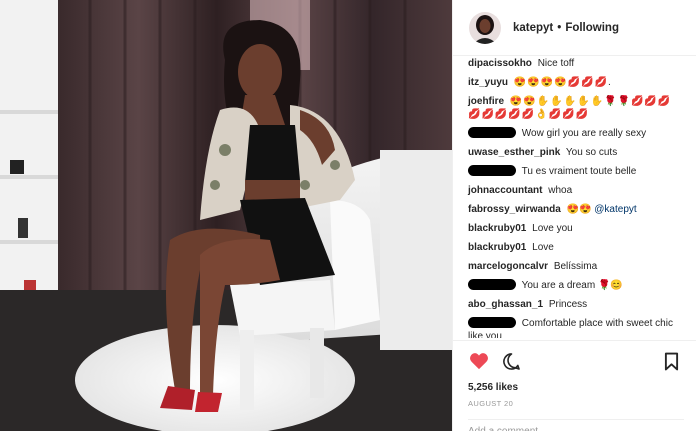 This screenshot has width=696, height=431. I want to click on comment-username: fabrossy_wirwanda, so click(514, 209).